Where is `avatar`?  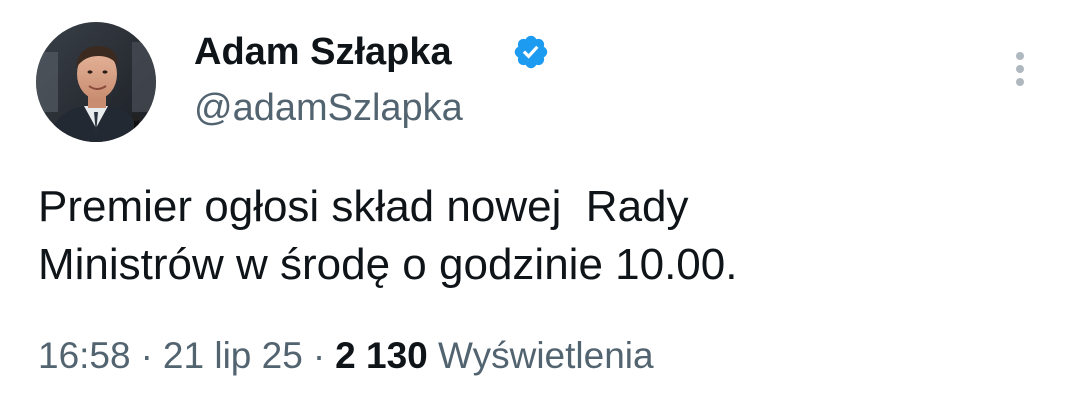
avatar is located at coordinates (96, 82).